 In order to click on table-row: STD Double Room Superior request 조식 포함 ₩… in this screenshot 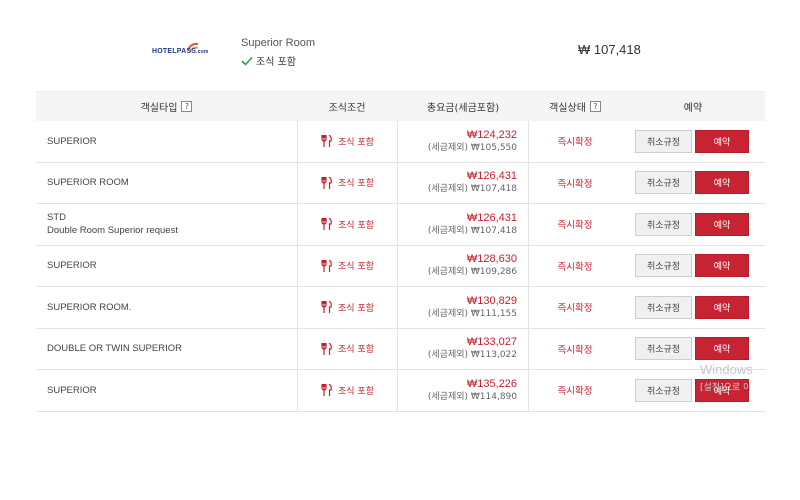, I will do `click(400, 225)`.